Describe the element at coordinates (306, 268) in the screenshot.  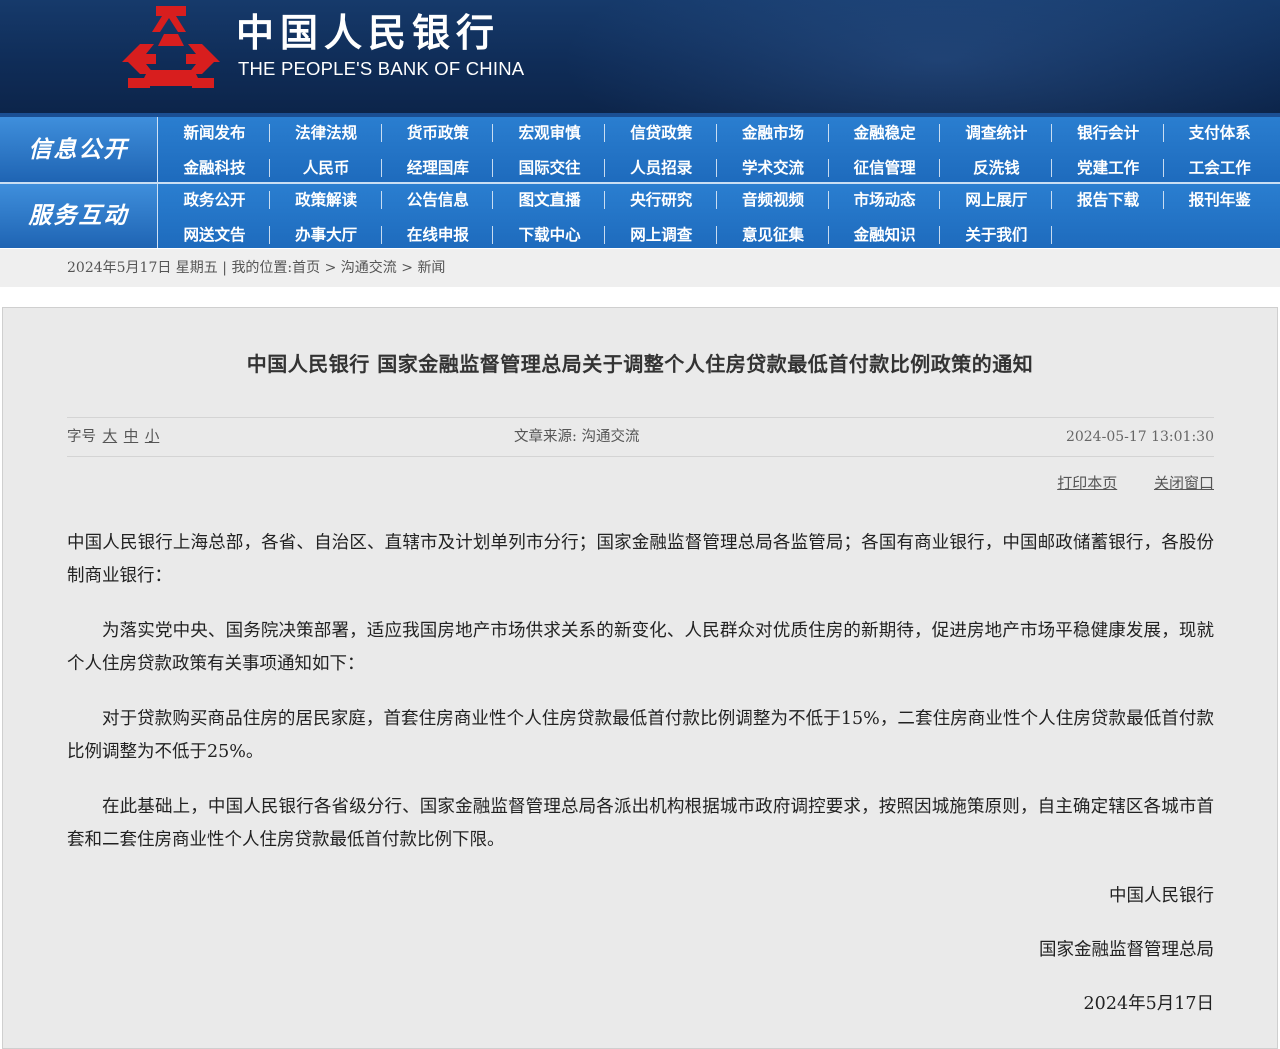
I see `breadcrumb-home-link: 首页` at that location.